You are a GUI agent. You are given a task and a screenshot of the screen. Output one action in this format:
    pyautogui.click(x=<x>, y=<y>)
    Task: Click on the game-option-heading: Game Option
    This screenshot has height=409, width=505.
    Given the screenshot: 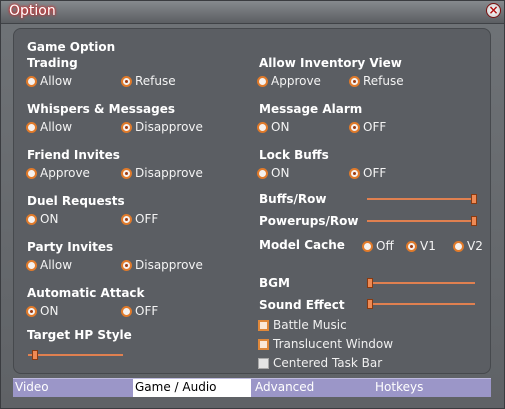 What is the action you would take?
    pyautogui.click(x=71, y=47)
    